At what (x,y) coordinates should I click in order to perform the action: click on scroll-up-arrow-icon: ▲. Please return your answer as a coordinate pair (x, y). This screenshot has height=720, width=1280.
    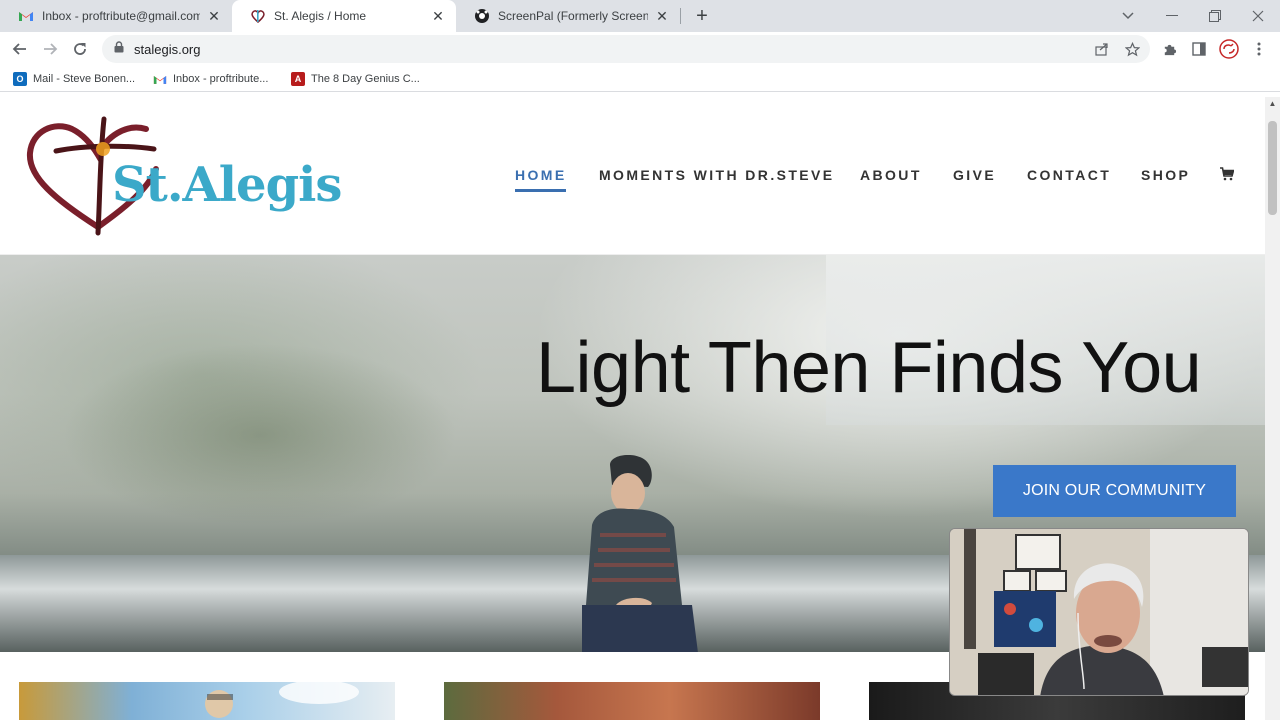
    Looking at the image, I should click on (1272, 104).